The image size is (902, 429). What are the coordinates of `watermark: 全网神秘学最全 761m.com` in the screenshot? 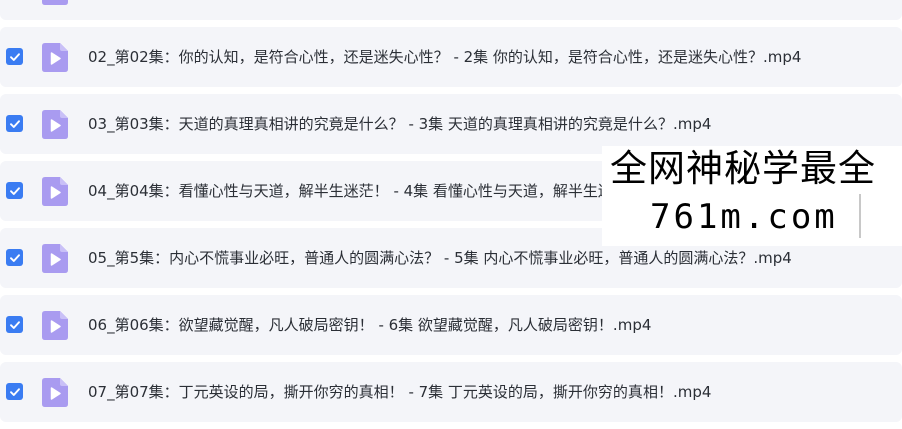 It's located at (752, 196).